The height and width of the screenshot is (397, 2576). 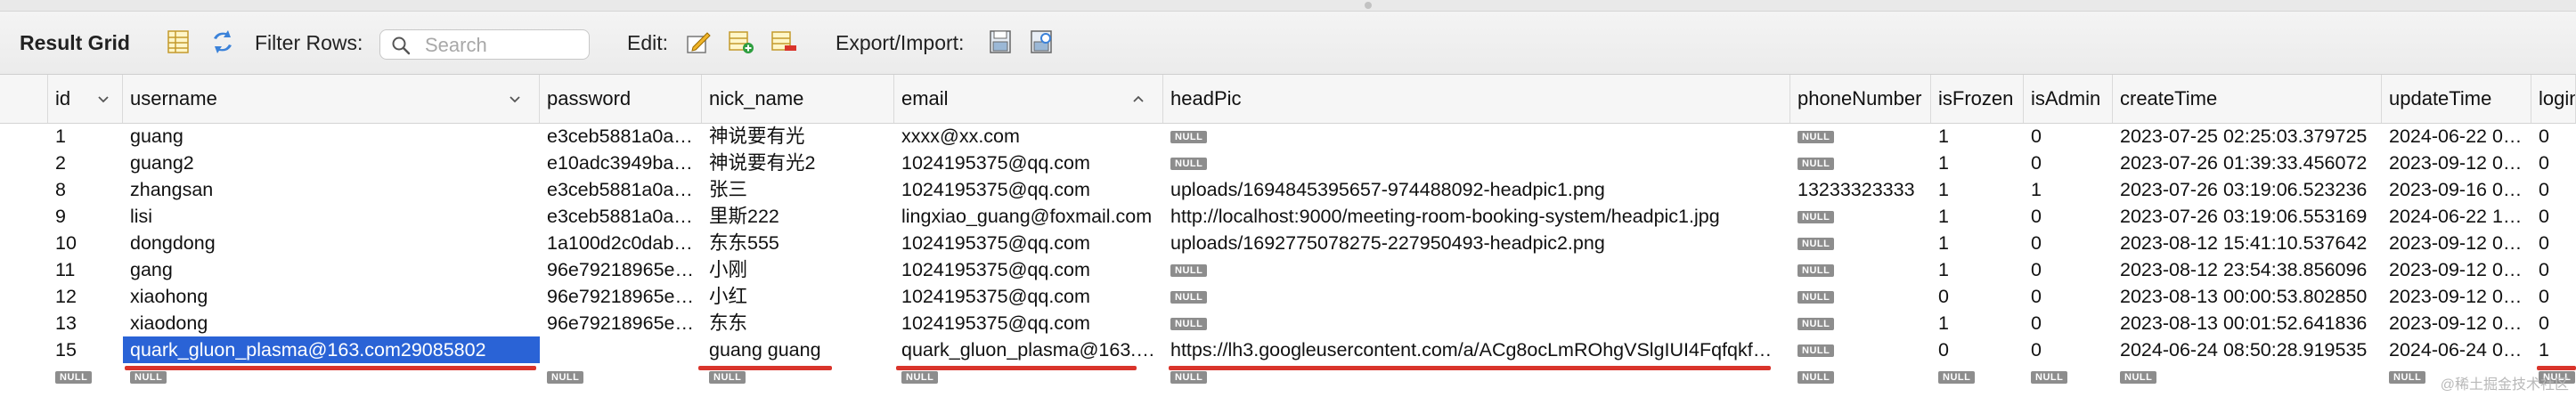 What do you see at coordinates (2069, 99) in the screenshot?
I see `column-header-isadmin: isAdmin` at bounding box center [2069, 99].